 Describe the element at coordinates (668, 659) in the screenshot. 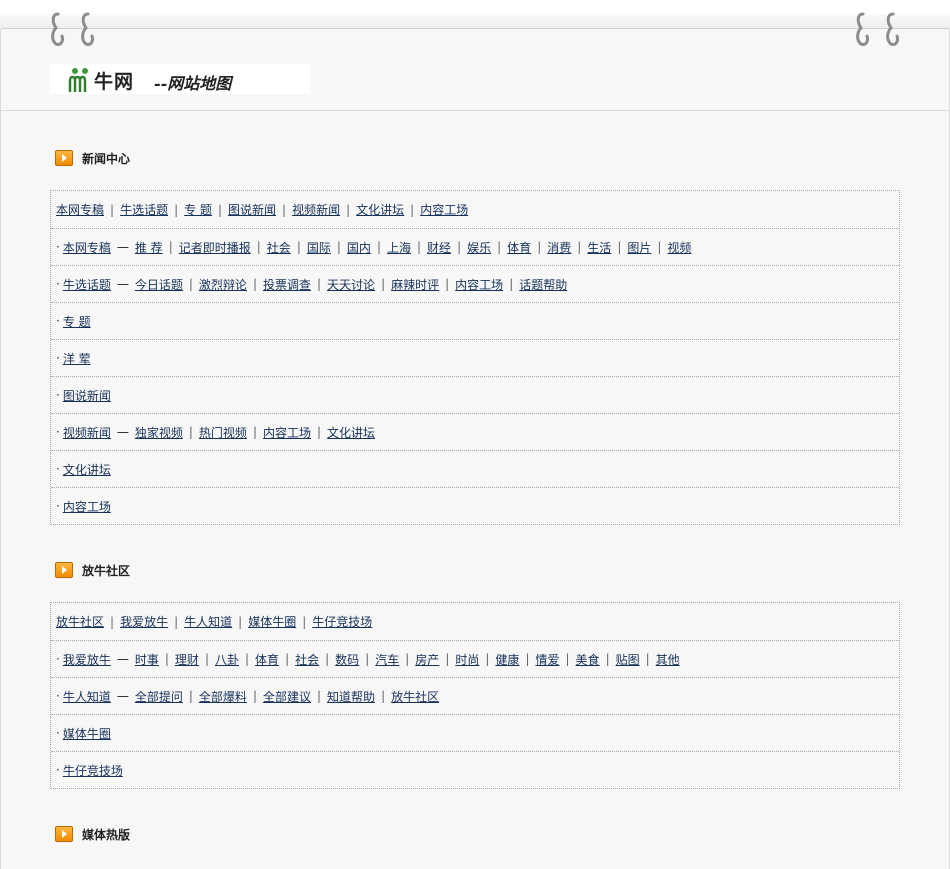

I see `sitemap-link: 其他` at that location.